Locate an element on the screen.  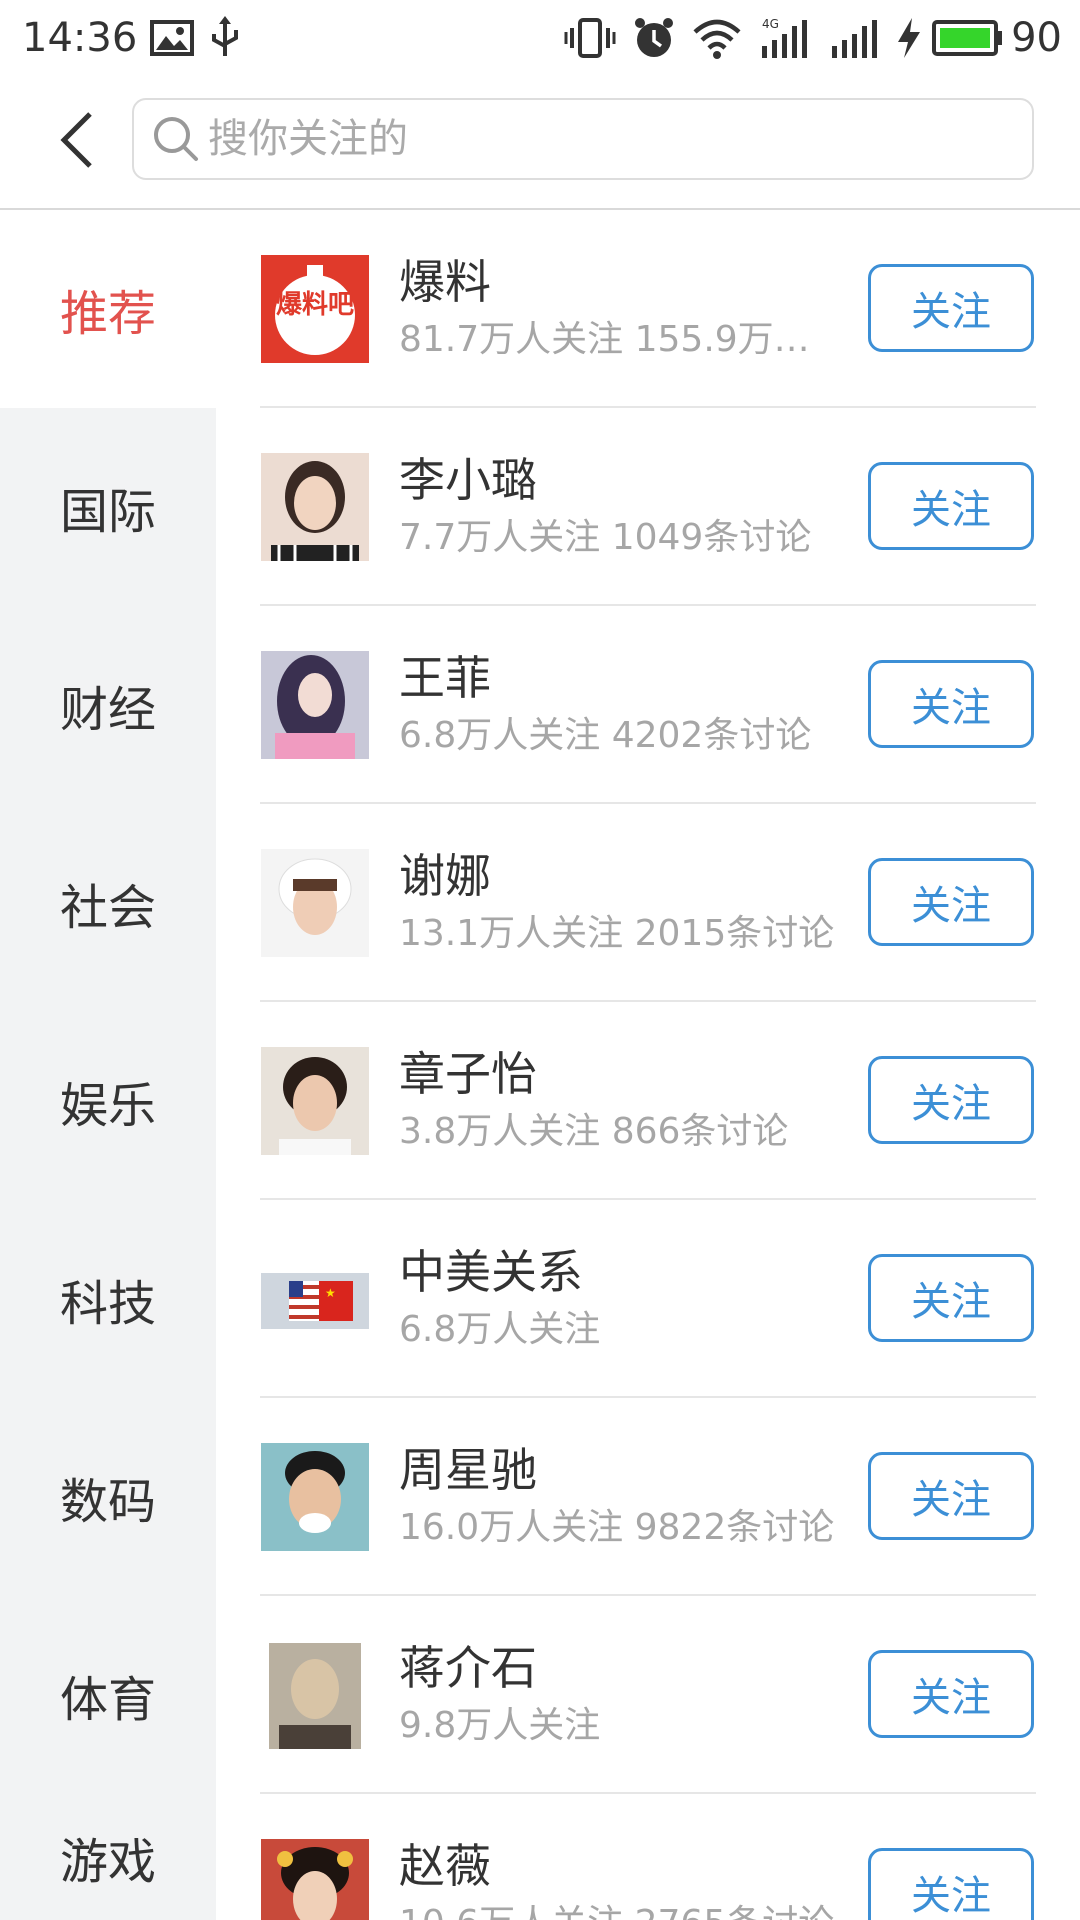
list-item: 赵薇 10.6万人关注 2765条讨论 关注 is located at coordinates (648, 1857).